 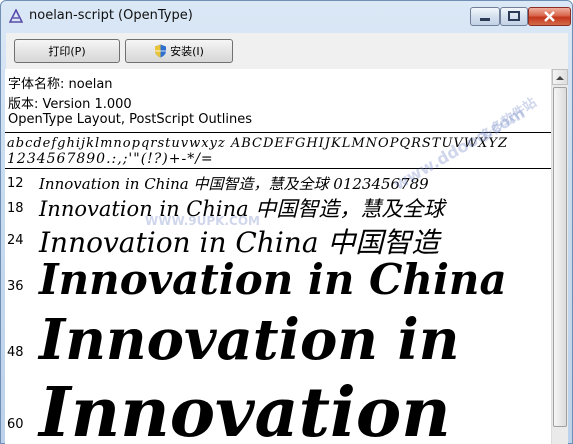 What do you see at coordinates (161, 51) in the screenshot?
I see `uac-shield-icon` at bounding box center [161, 51].